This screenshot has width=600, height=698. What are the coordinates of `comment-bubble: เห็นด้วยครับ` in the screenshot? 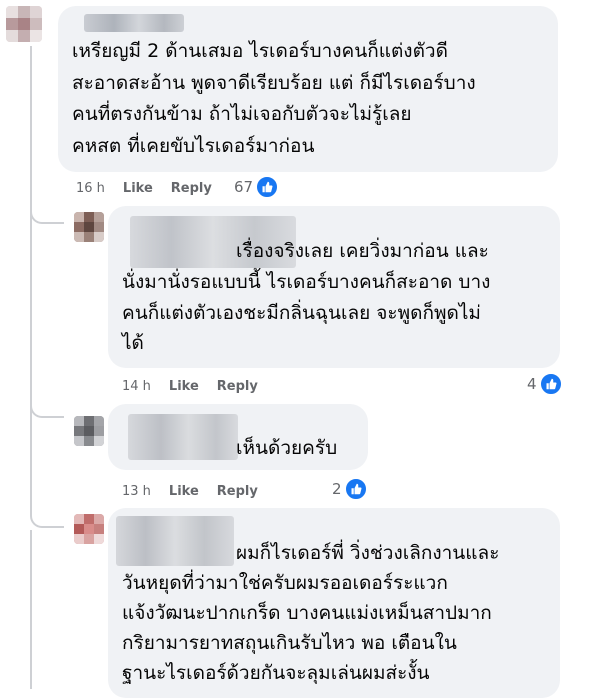 It's located at (238, 437).